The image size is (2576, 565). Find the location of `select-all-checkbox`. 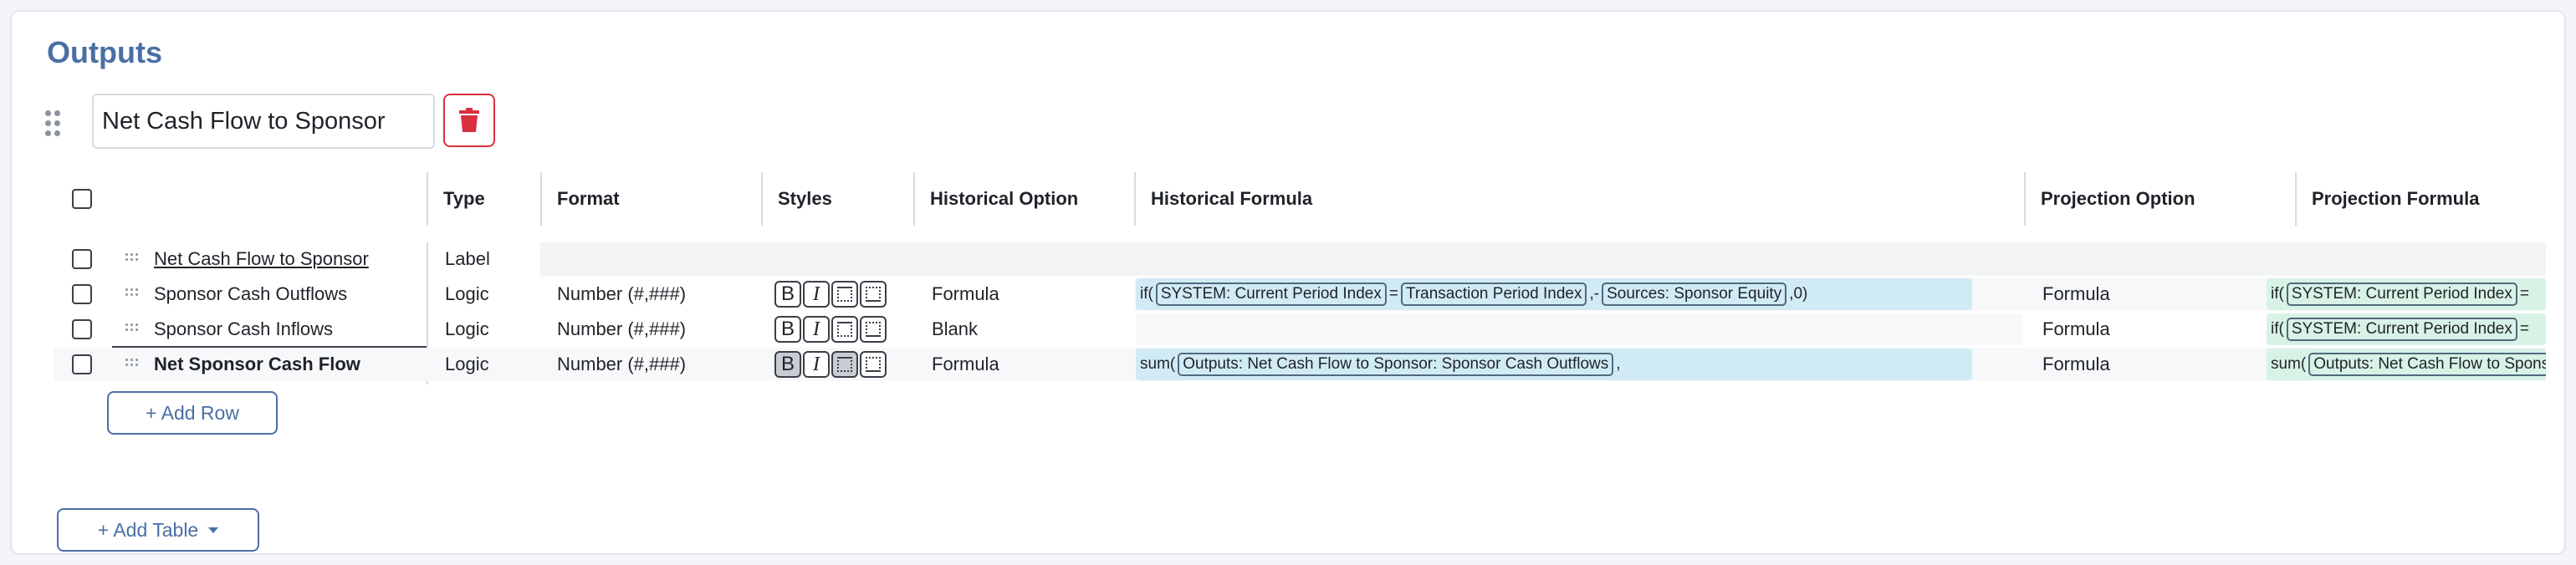

select-all-checkbox is located at coordinates (82, 199).